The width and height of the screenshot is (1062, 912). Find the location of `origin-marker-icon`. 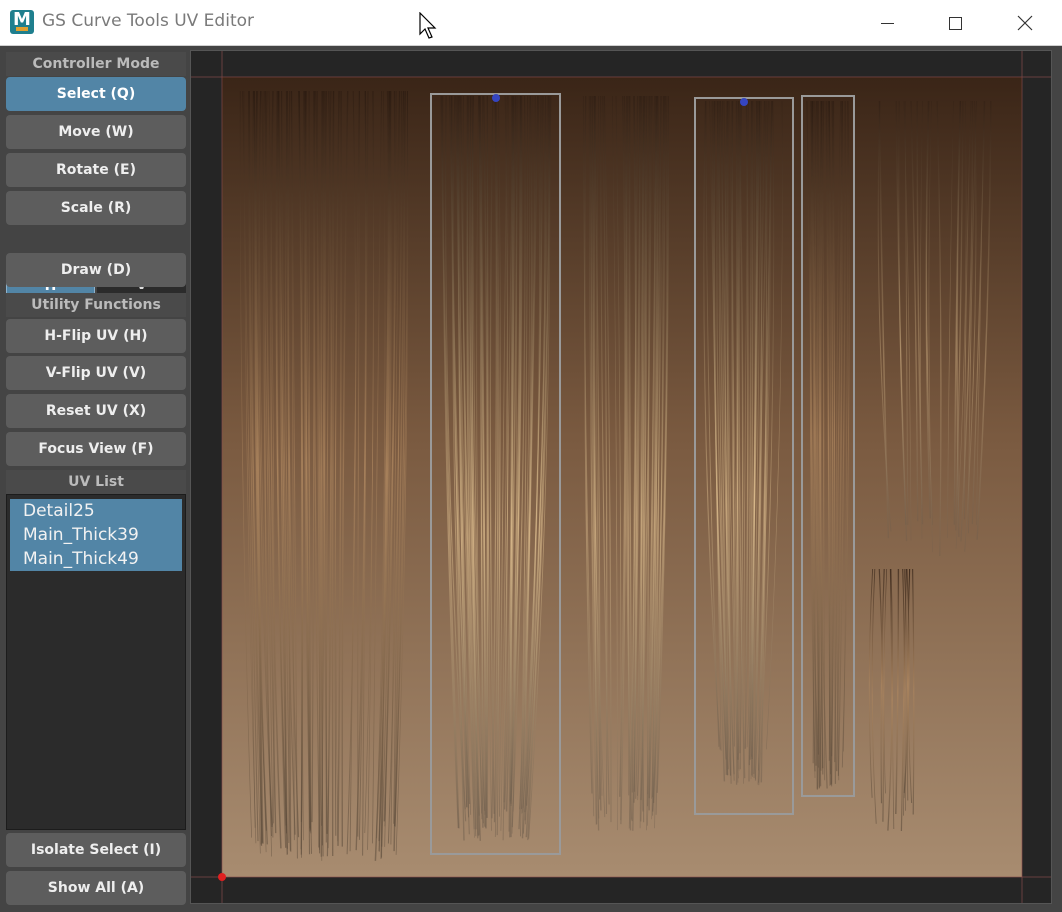

origin-marker-icon is located at coordinates (222, 877).